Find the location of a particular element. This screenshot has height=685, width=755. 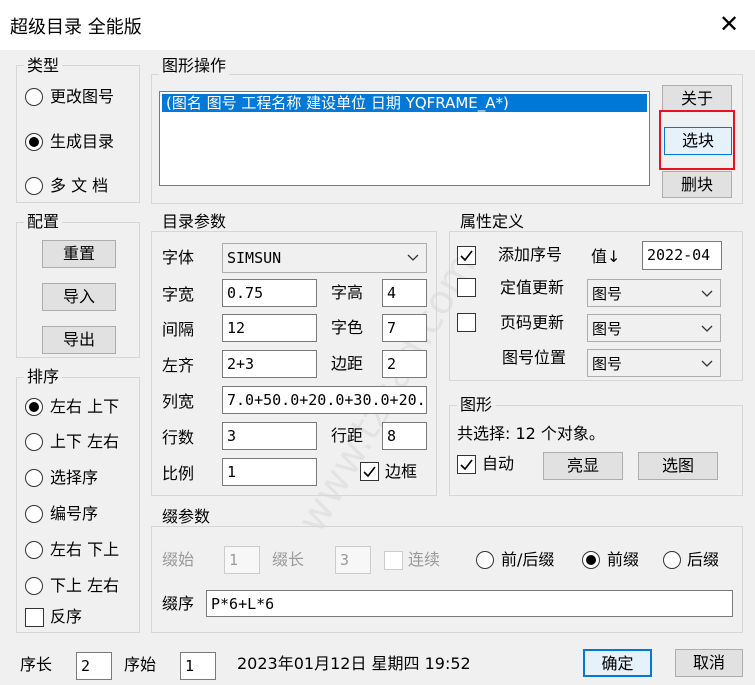

border-checkbox is located at coordinates (369, 471).